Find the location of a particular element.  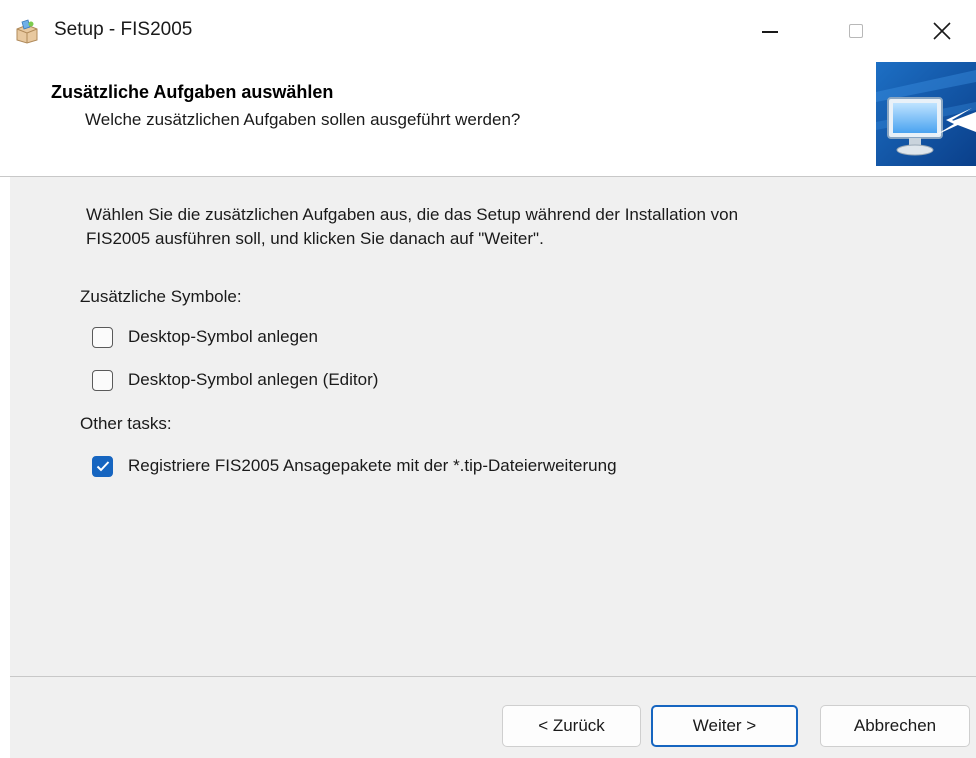

maximize-icon is located at coordinates (856, 31).